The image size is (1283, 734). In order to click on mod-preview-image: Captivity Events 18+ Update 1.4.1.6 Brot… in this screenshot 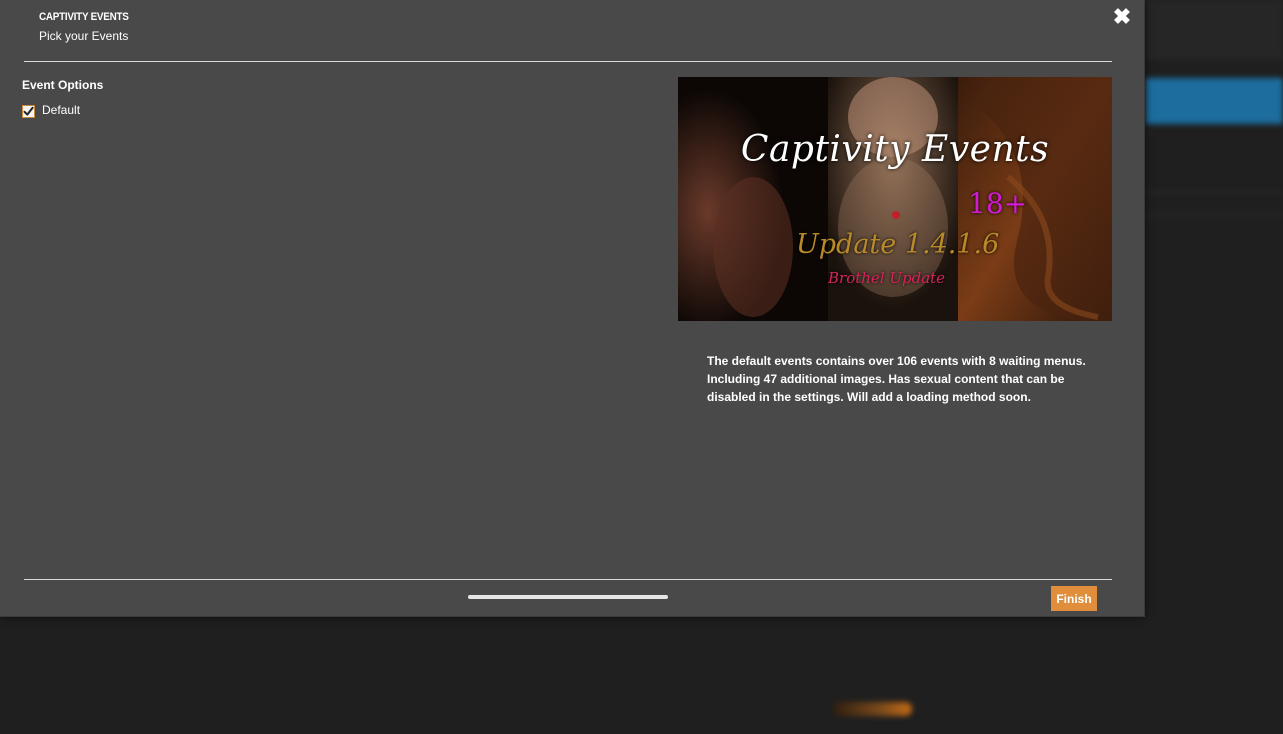, I will do `click(895, 199)`.